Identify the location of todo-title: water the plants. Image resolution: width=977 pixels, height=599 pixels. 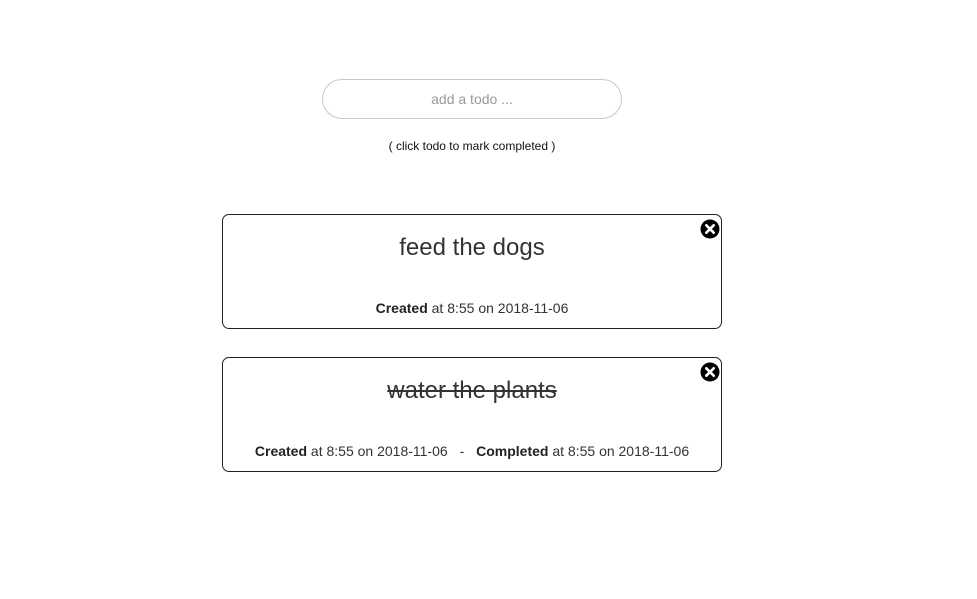
(472, 391).